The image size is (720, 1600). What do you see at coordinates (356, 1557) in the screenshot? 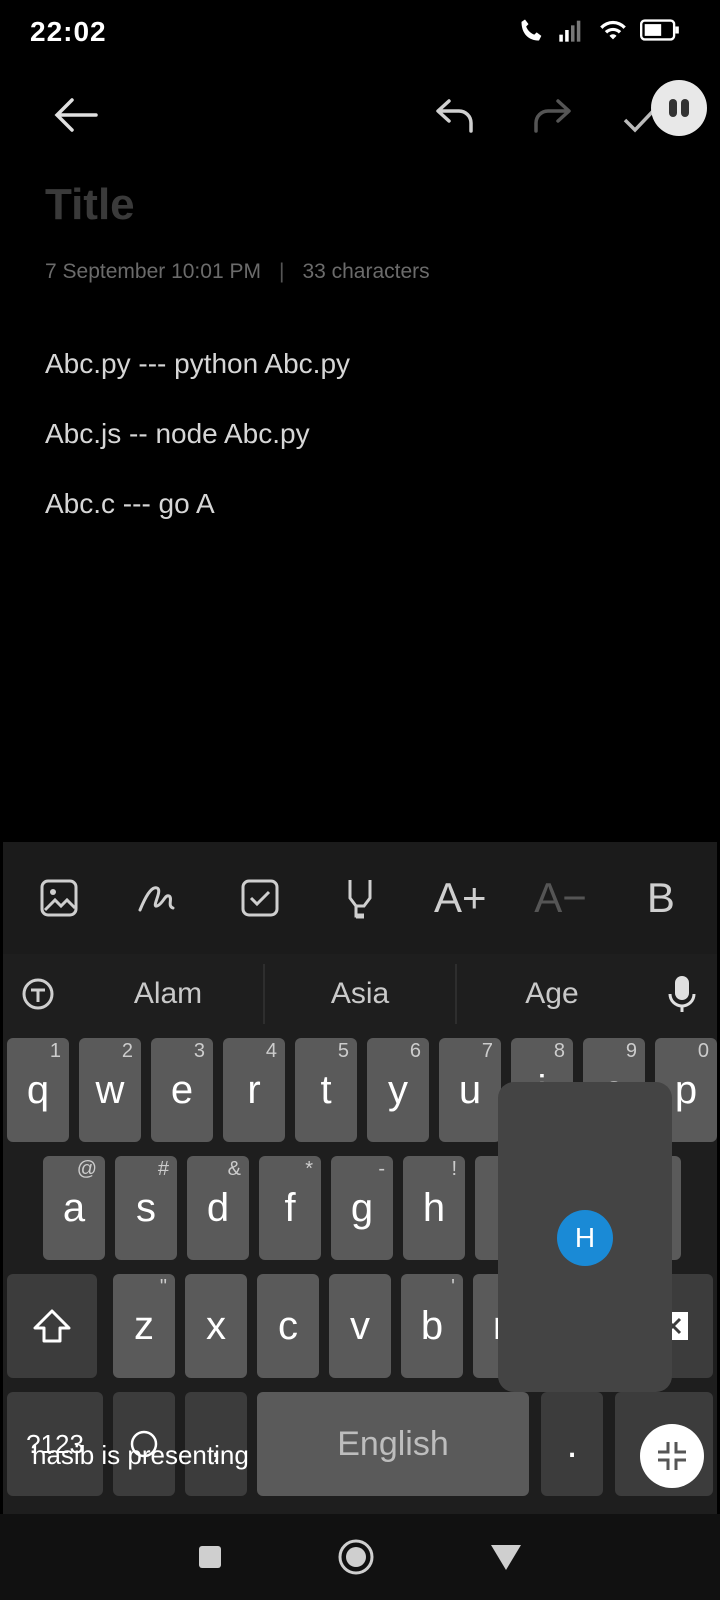
I see `home-icon` at bounding box center [356, 1557].